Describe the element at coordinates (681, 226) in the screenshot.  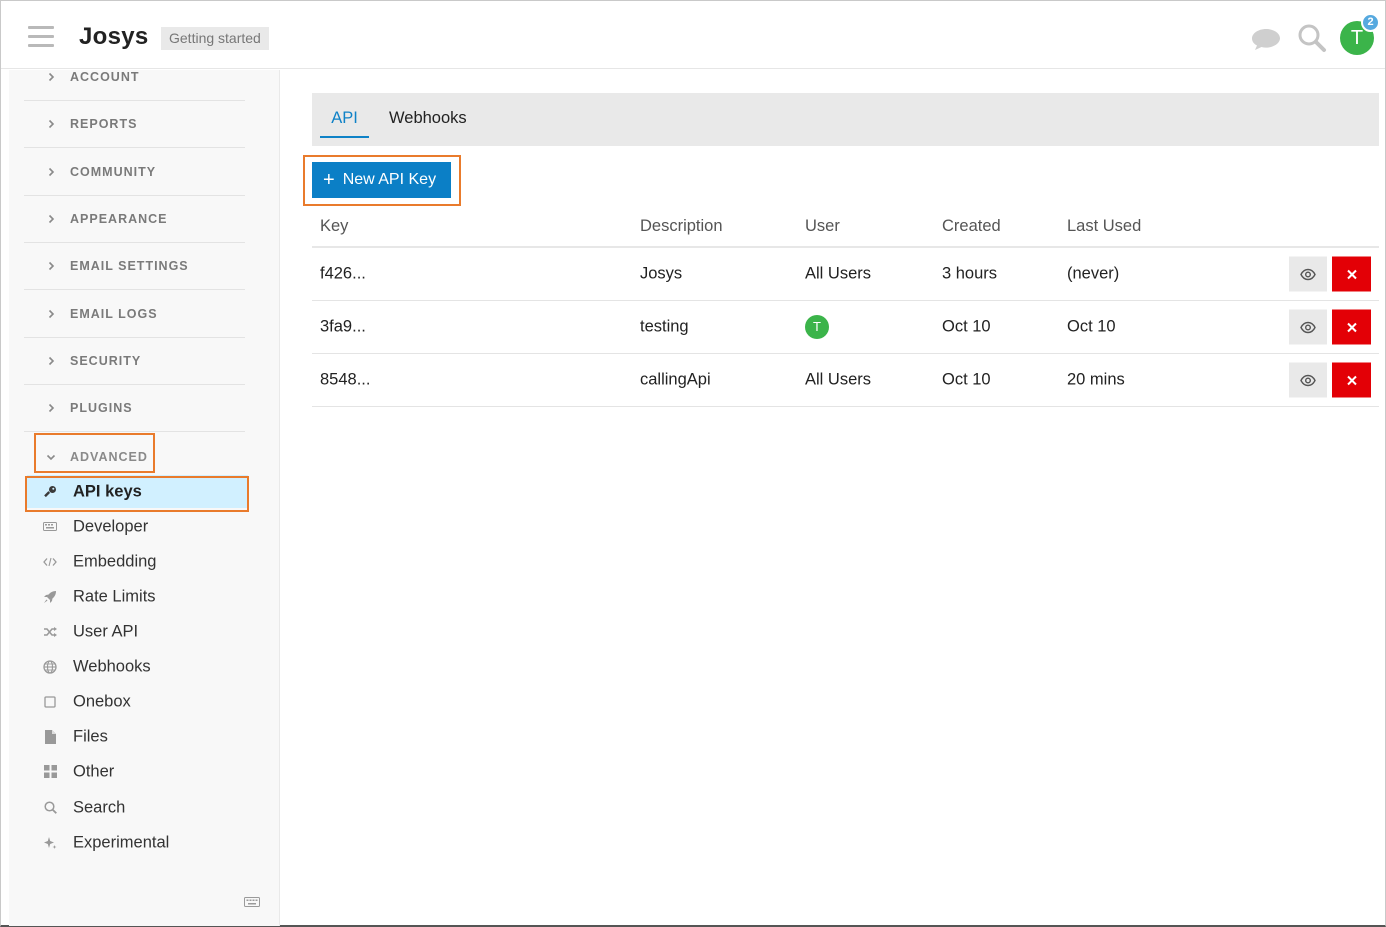
I see `column-header-description: Description` at that location.